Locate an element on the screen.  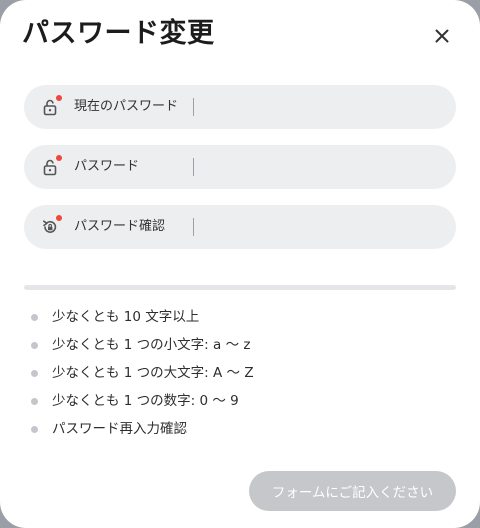
requirement-text: パスワード再入力確認 is located at coordinates (119, 429).